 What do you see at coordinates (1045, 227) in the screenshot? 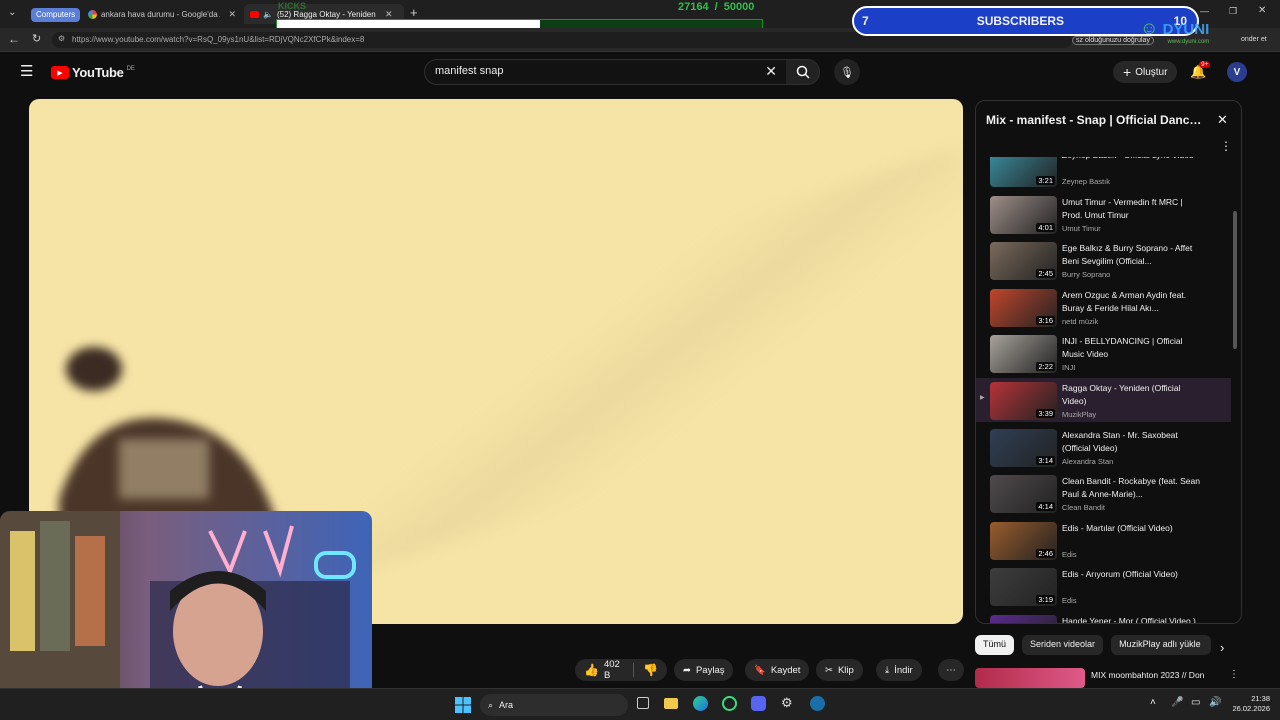
I see `duration-badge: 4:01` at bounding box center [1045, 227].